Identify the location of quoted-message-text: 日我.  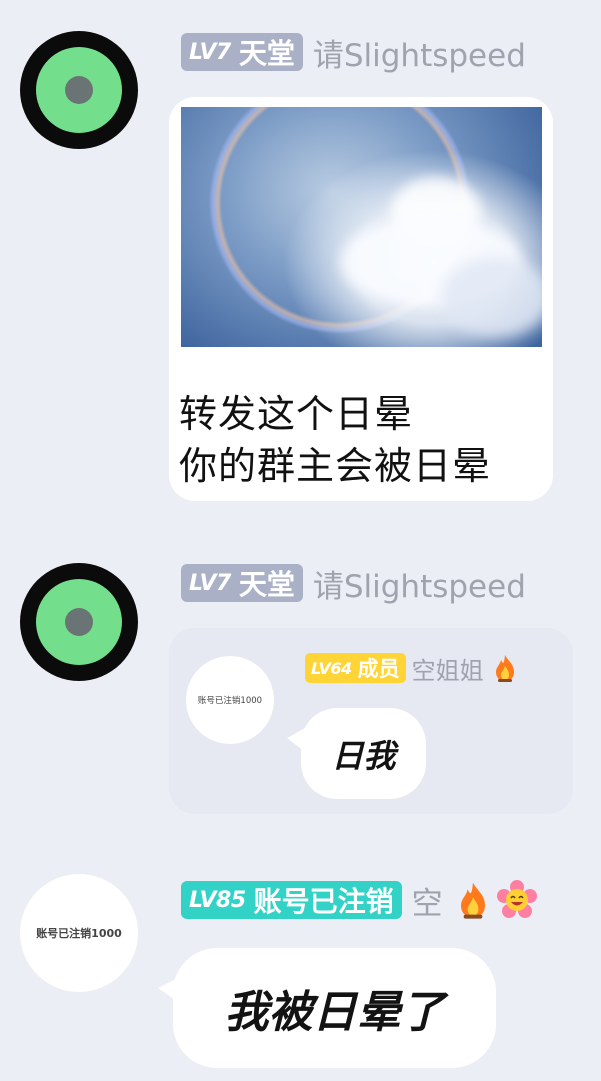
(363, 755).